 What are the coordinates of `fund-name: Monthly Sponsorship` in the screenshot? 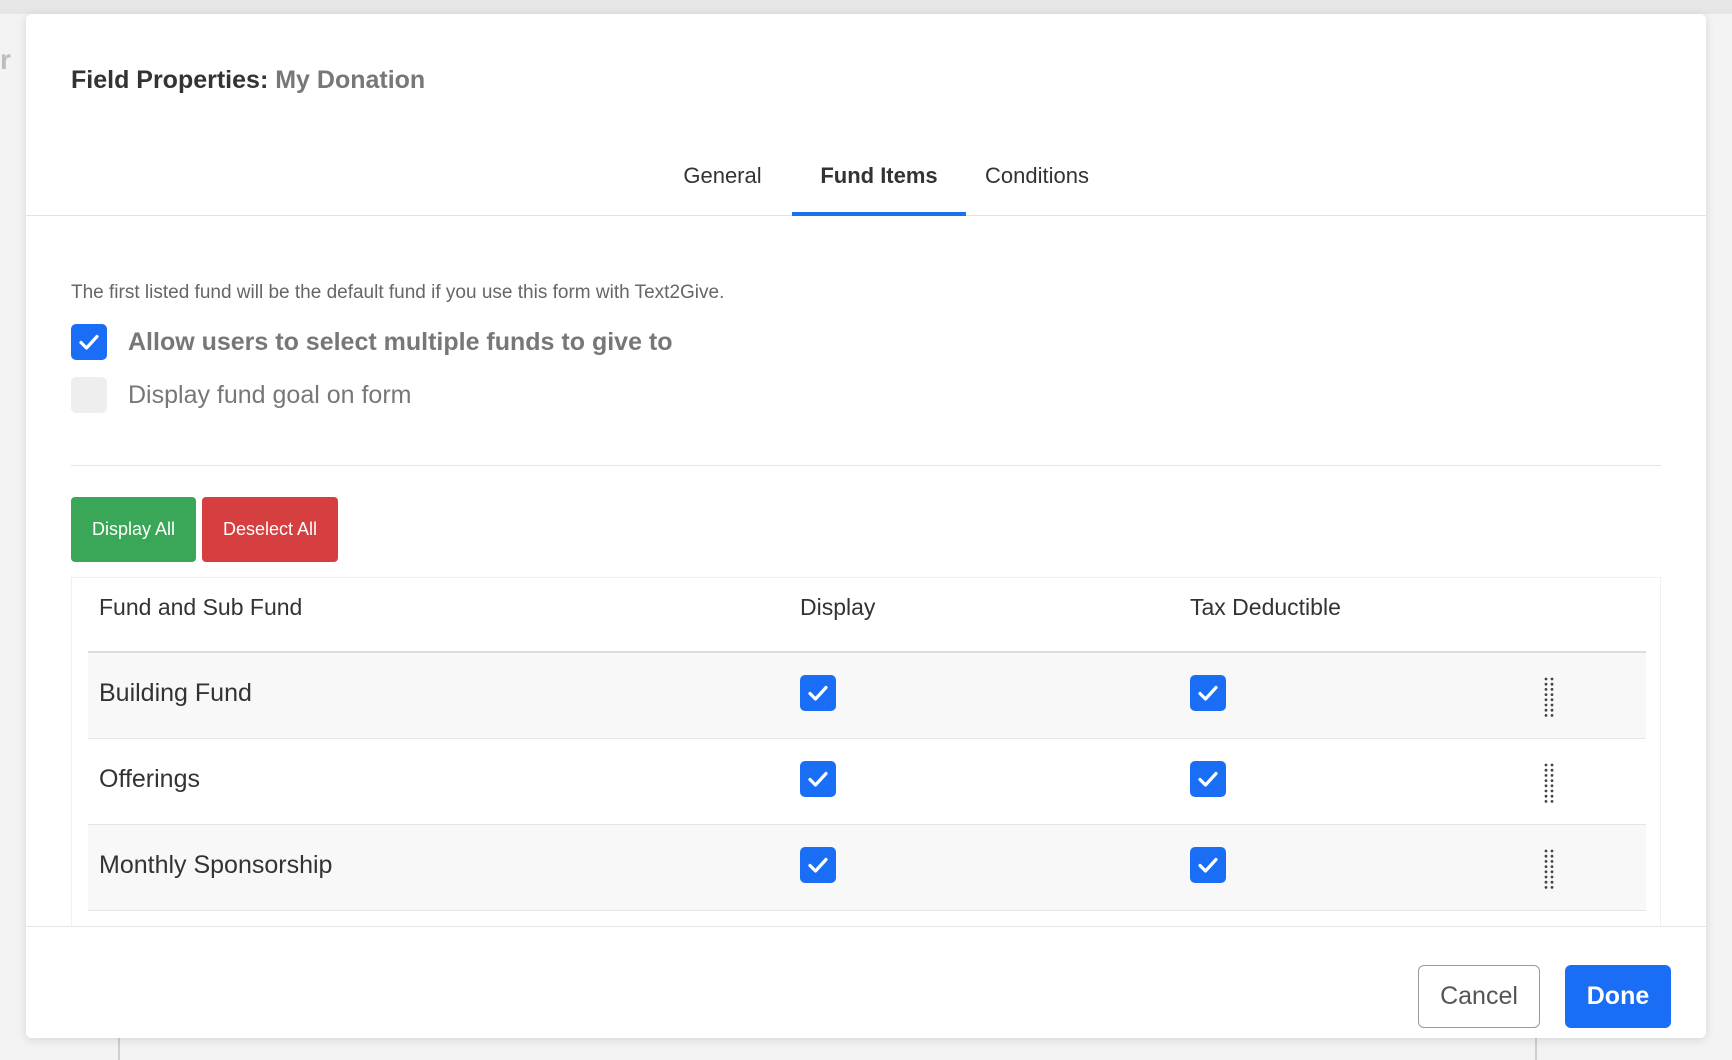 It's located at (216, 865).